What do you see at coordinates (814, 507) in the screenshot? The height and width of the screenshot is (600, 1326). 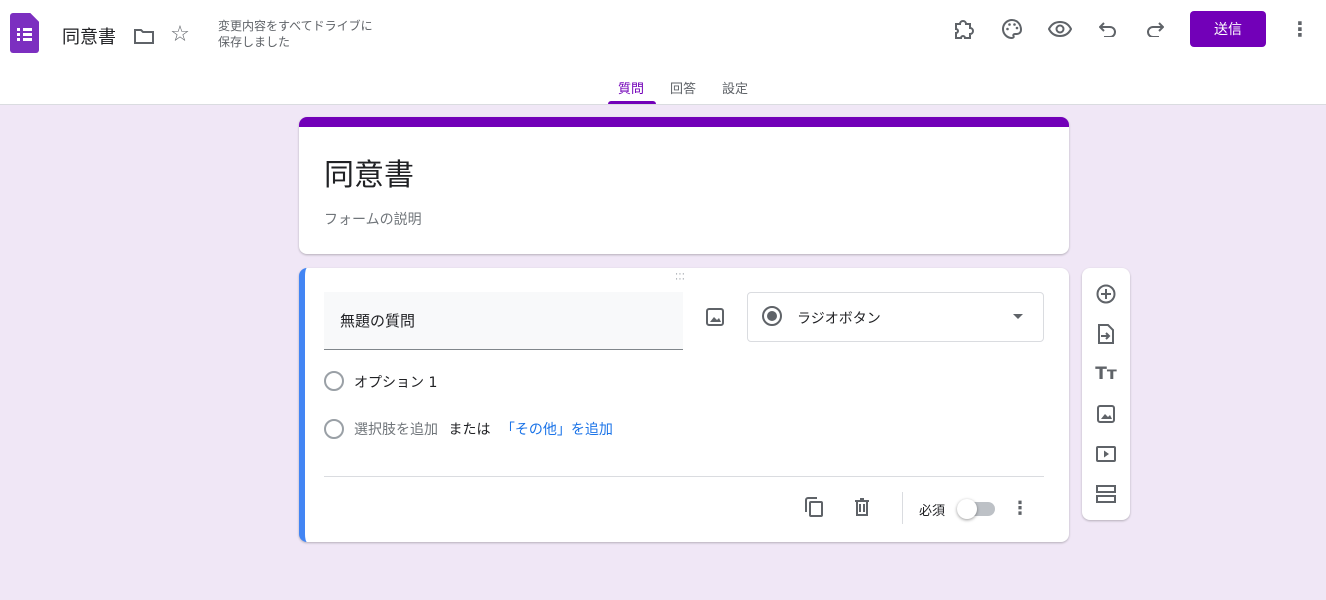 I see `duplicate-icon` at bounding box center [814, 507].